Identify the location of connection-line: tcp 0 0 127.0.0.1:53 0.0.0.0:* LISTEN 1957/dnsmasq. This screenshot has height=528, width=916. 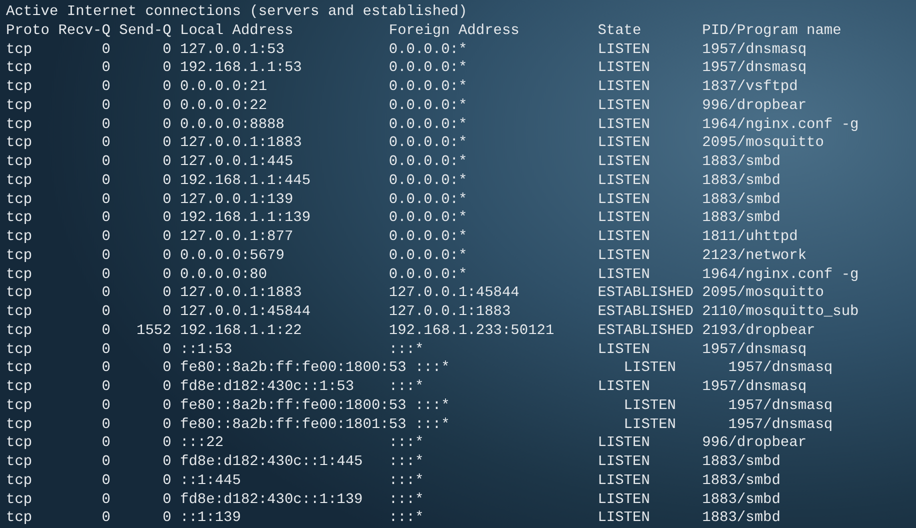
(406, 50).